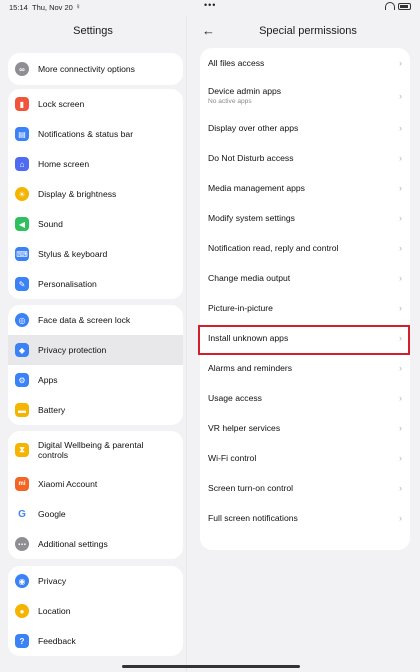 This screenshot has width=420, height=672. What do you see at coordinates (95, 380) in the screenshot?
I see `settings-item-apps: ⚙ Apps` at bounding box center [95, 380].